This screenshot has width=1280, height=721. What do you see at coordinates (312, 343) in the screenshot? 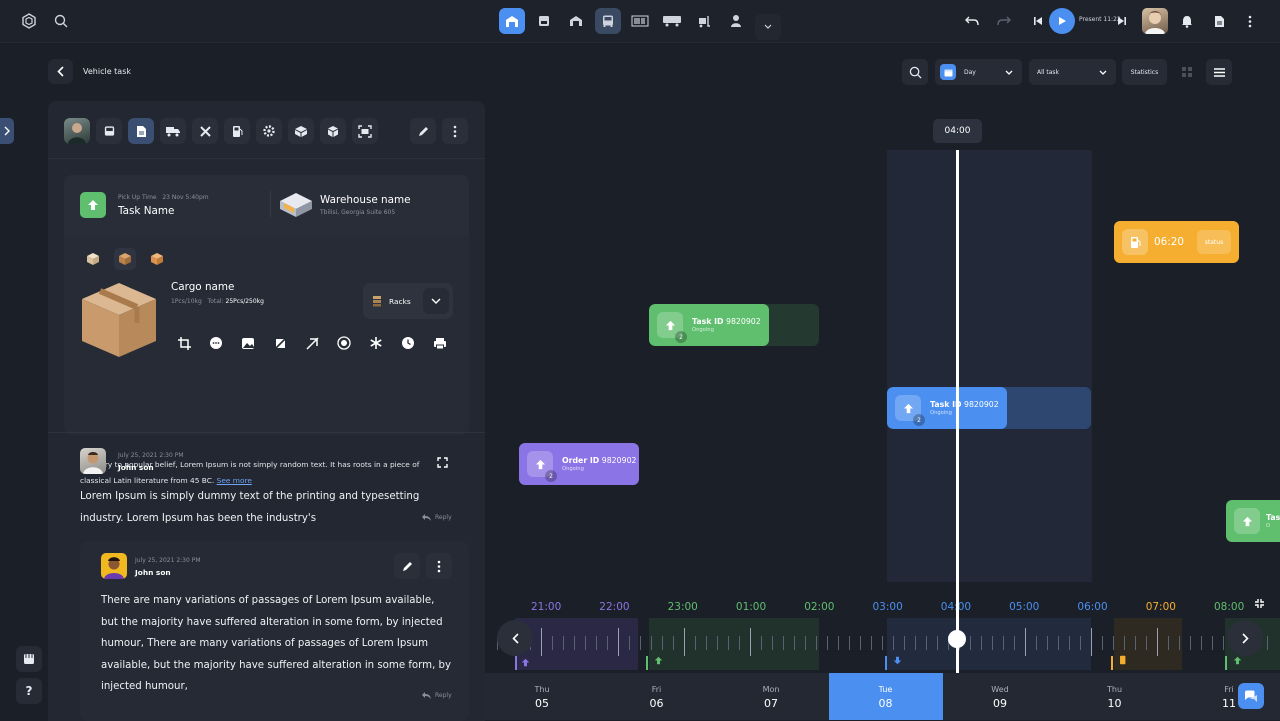
I see `fragile-icon` at bounding box center [312, 343].